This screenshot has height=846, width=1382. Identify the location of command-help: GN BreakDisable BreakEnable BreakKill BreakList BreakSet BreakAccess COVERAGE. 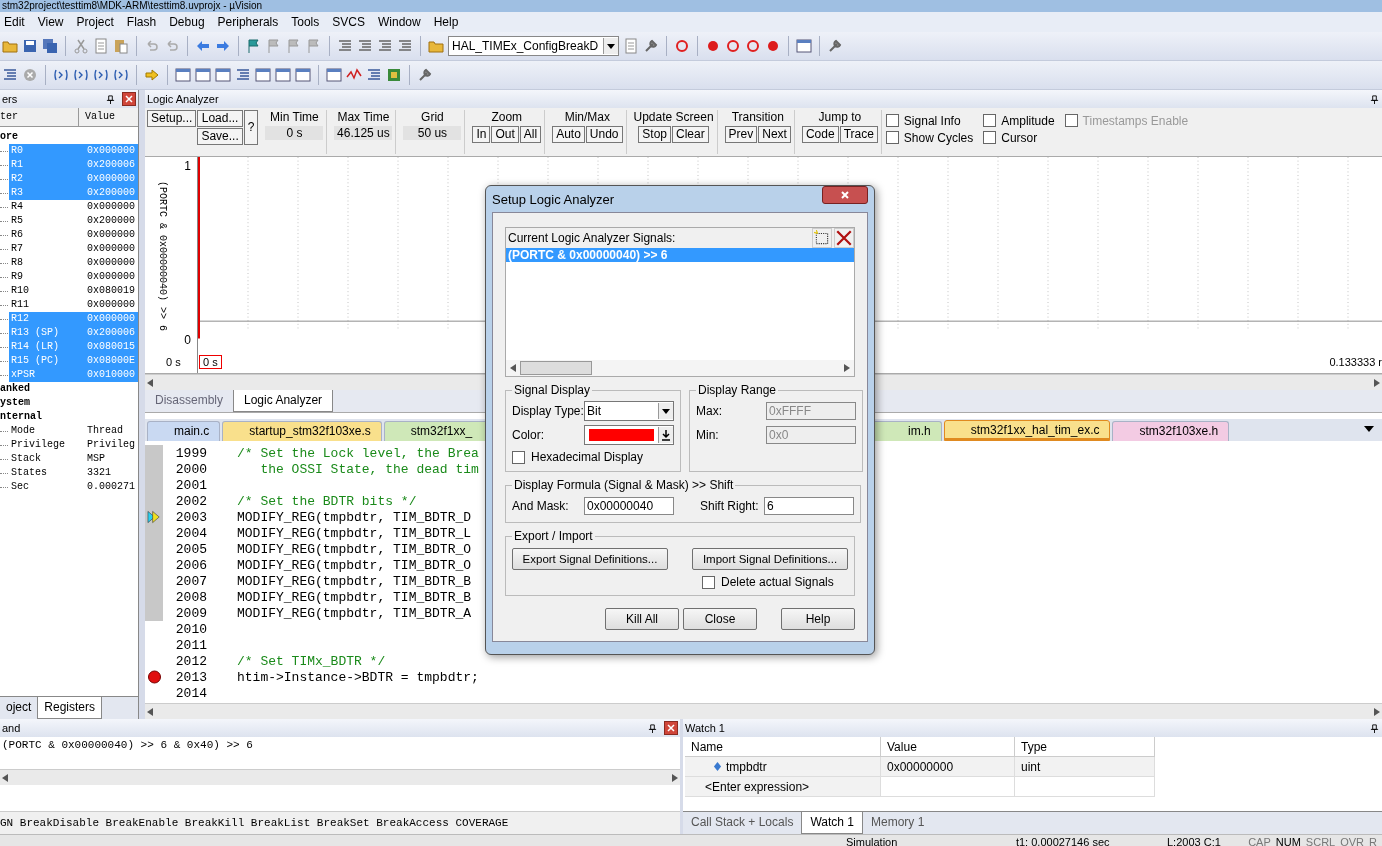
(254, 823).